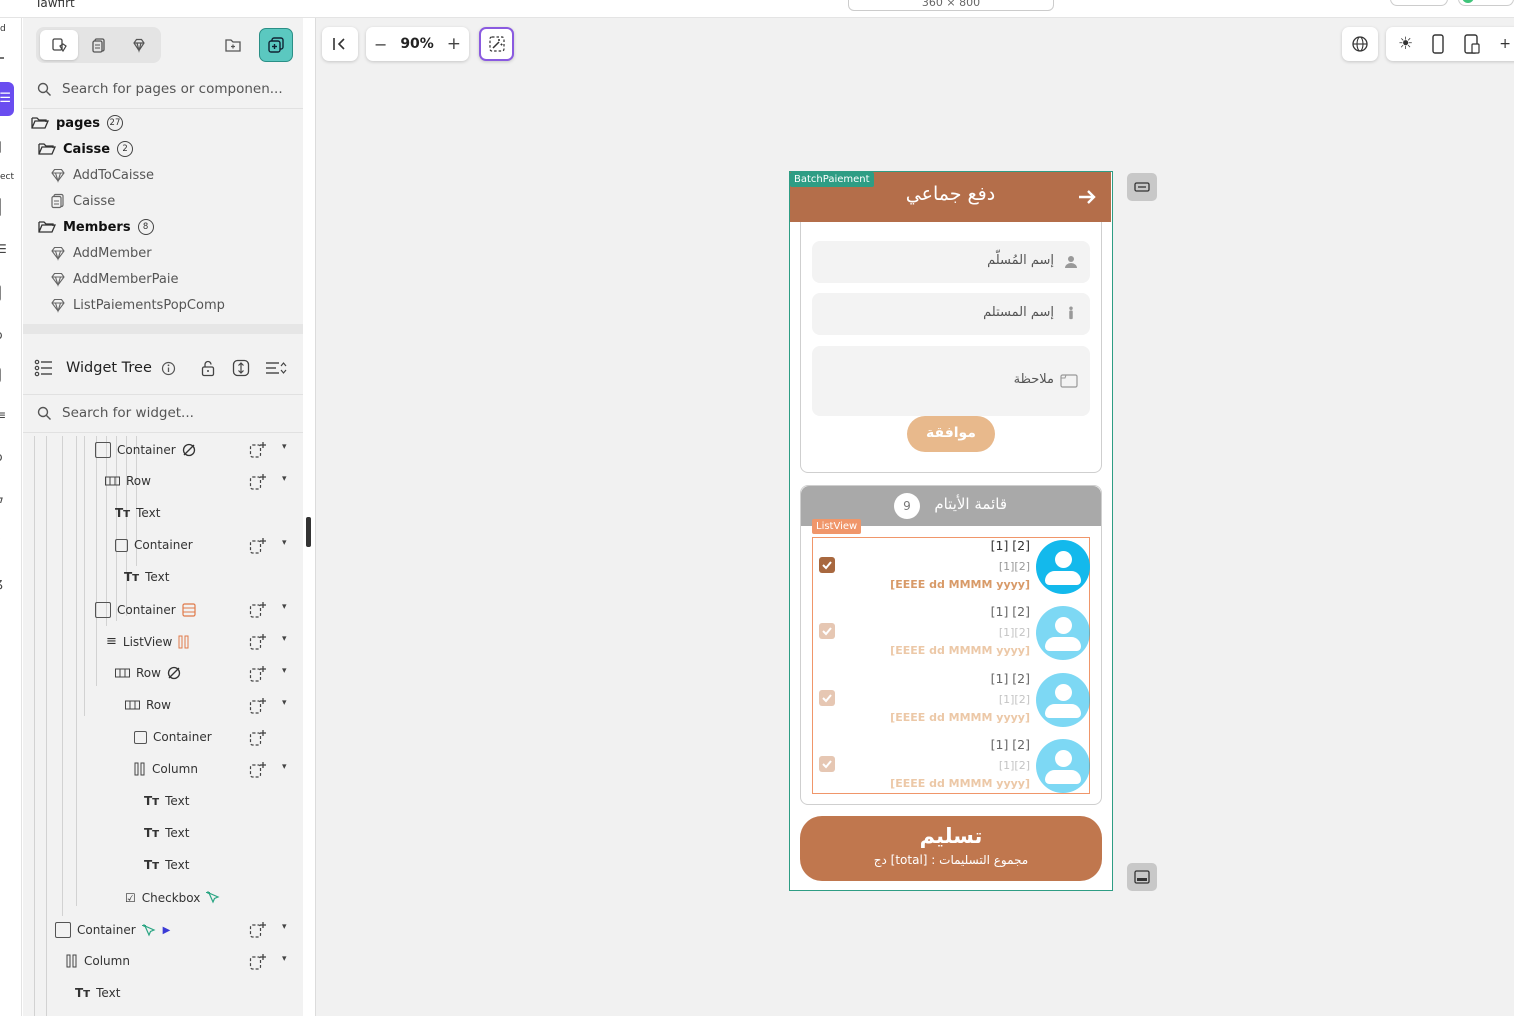  I want to click on rail-magic-icon: ϟ, so click(5, 499).